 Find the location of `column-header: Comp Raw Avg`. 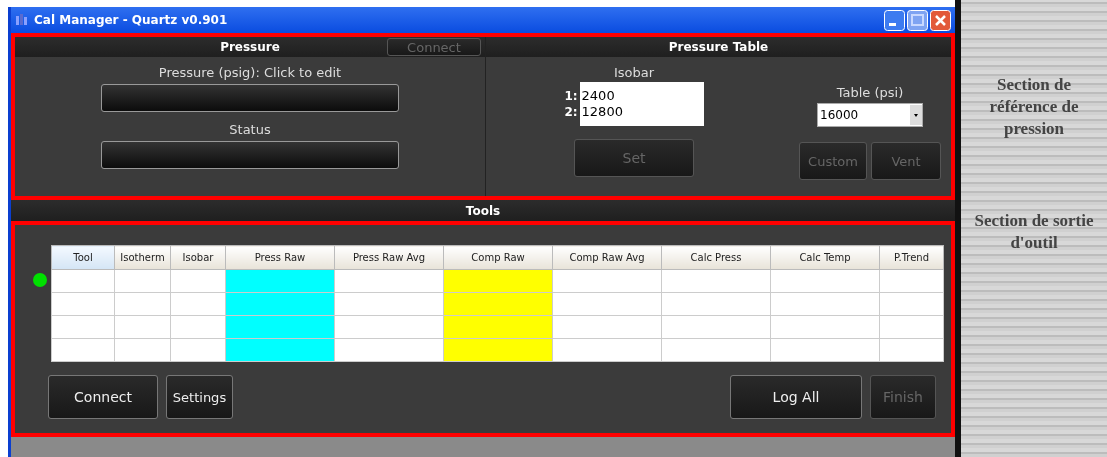

column-header: Comp Raw Avg is located at coordinates (607, 257).